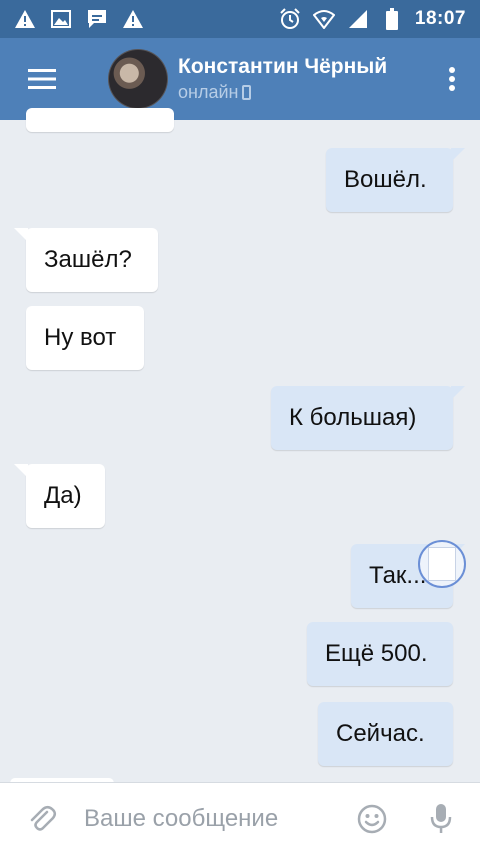 This screenshot has width=480, height=854. I want to click on message-text: Зашёл?, so click(88, 259).